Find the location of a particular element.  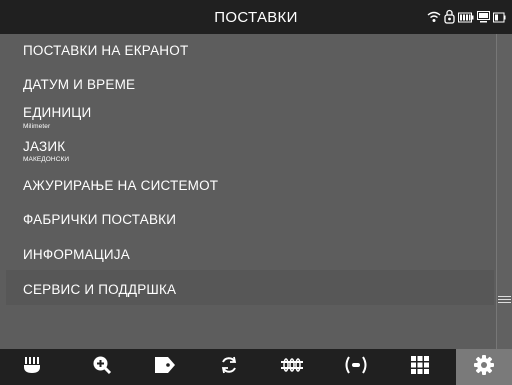

tag-icon is located at coordinates (165, 367).